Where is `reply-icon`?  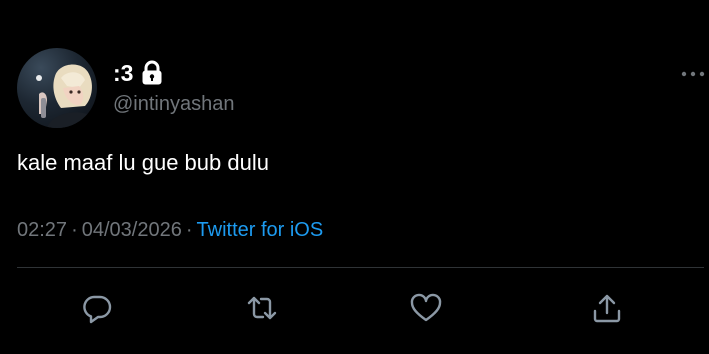
reply-icon is located at coordinates (97, 309).